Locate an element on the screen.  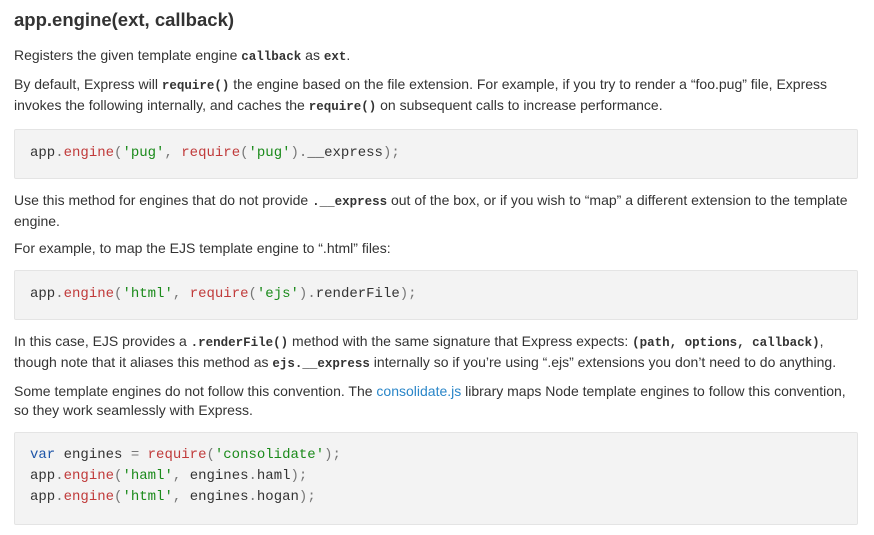
text: as is located at coordinates (312, 55).